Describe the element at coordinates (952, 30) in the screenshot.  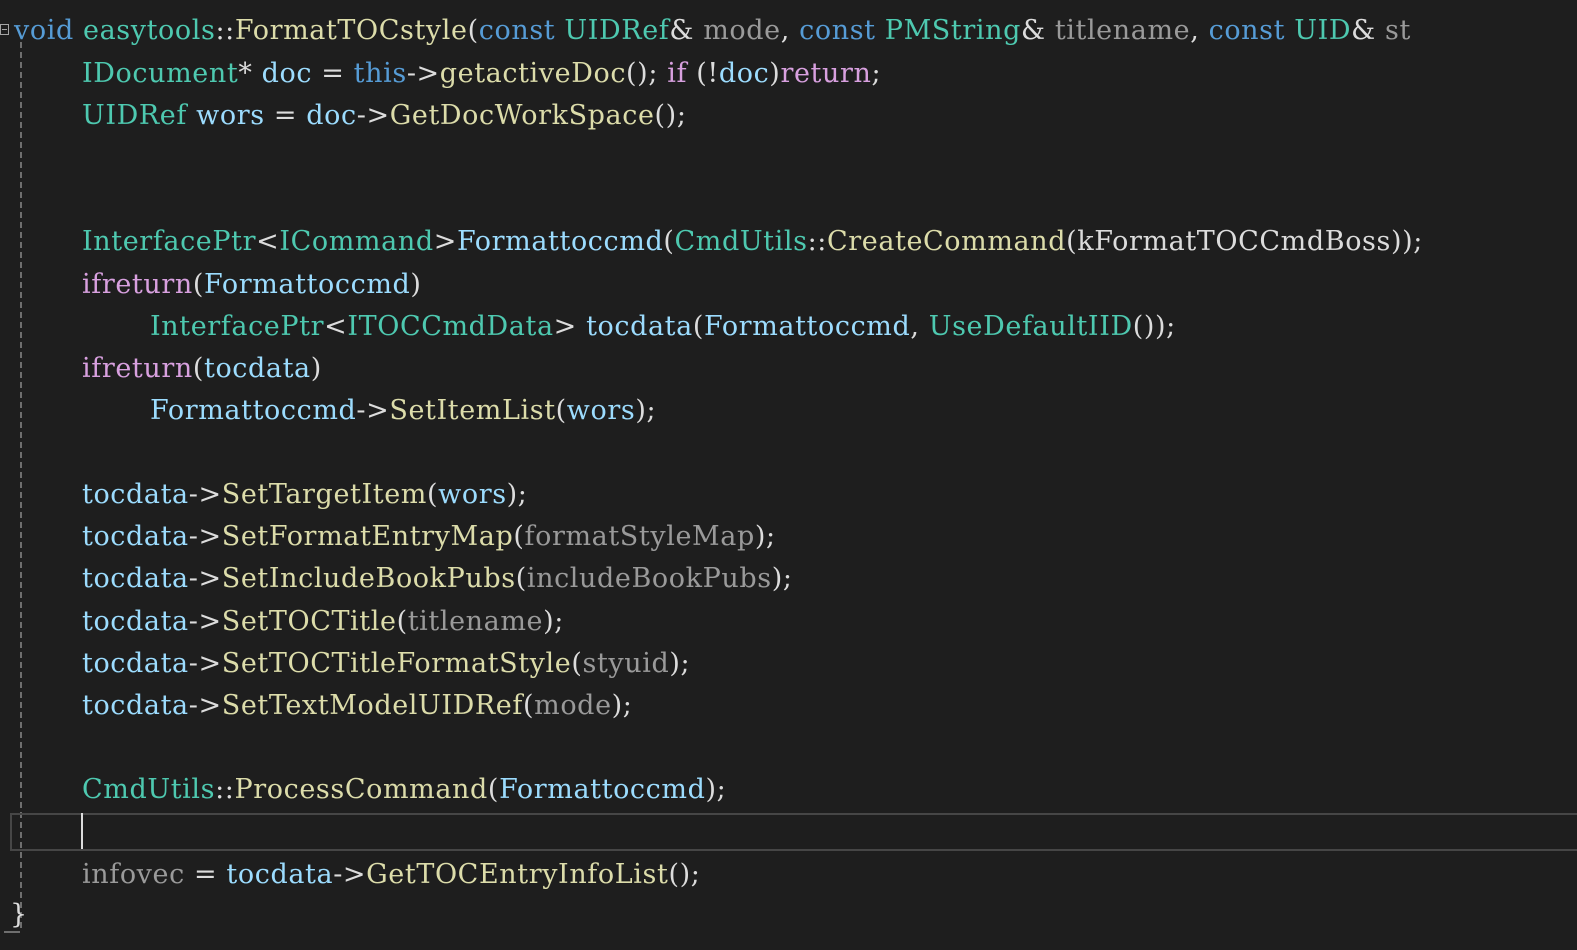
I see `code-token: PMString` at that location.